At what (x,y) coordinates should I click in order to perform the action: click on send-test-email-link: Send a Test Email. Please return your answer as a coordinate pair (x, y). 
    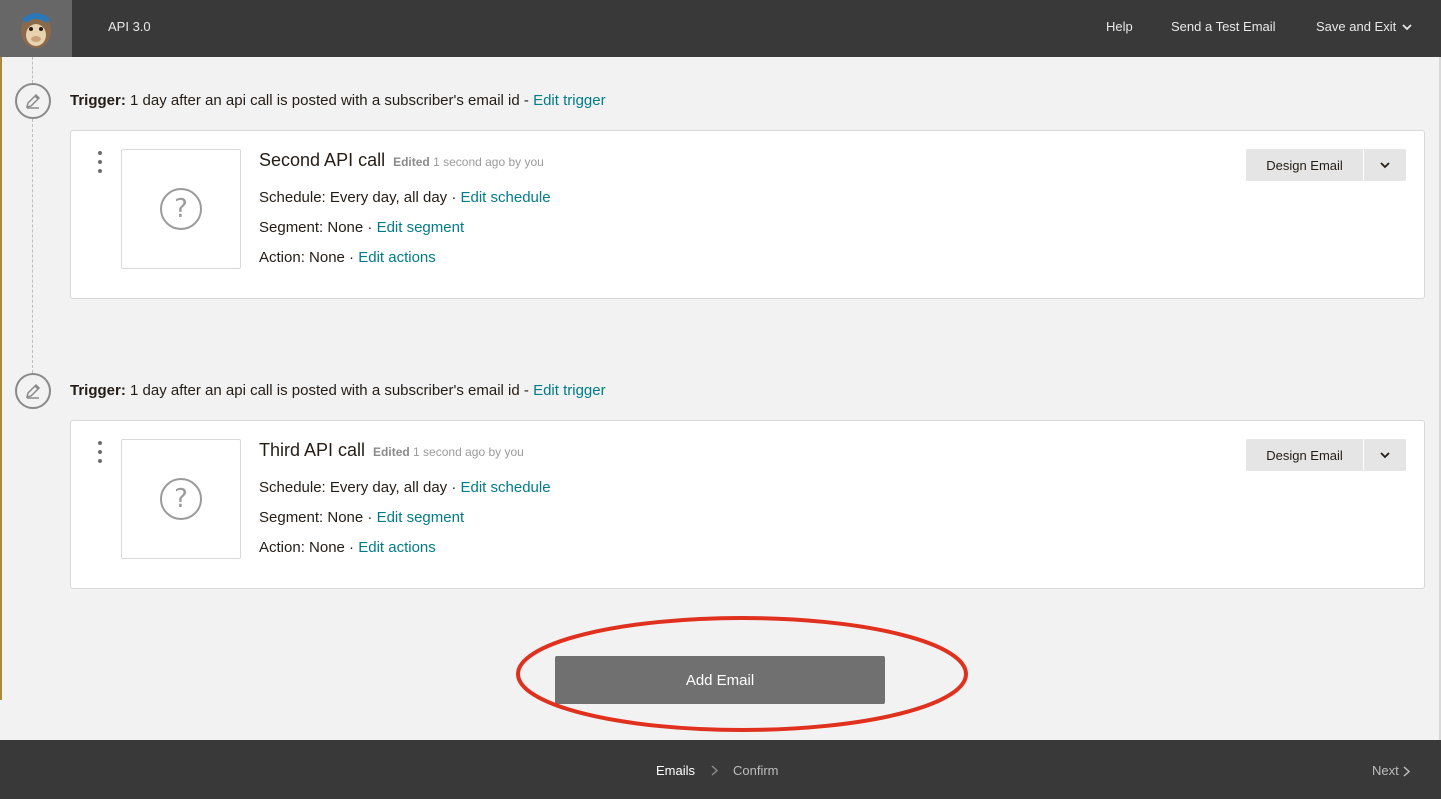
    Looking at the image, I should click on (1223, 26).